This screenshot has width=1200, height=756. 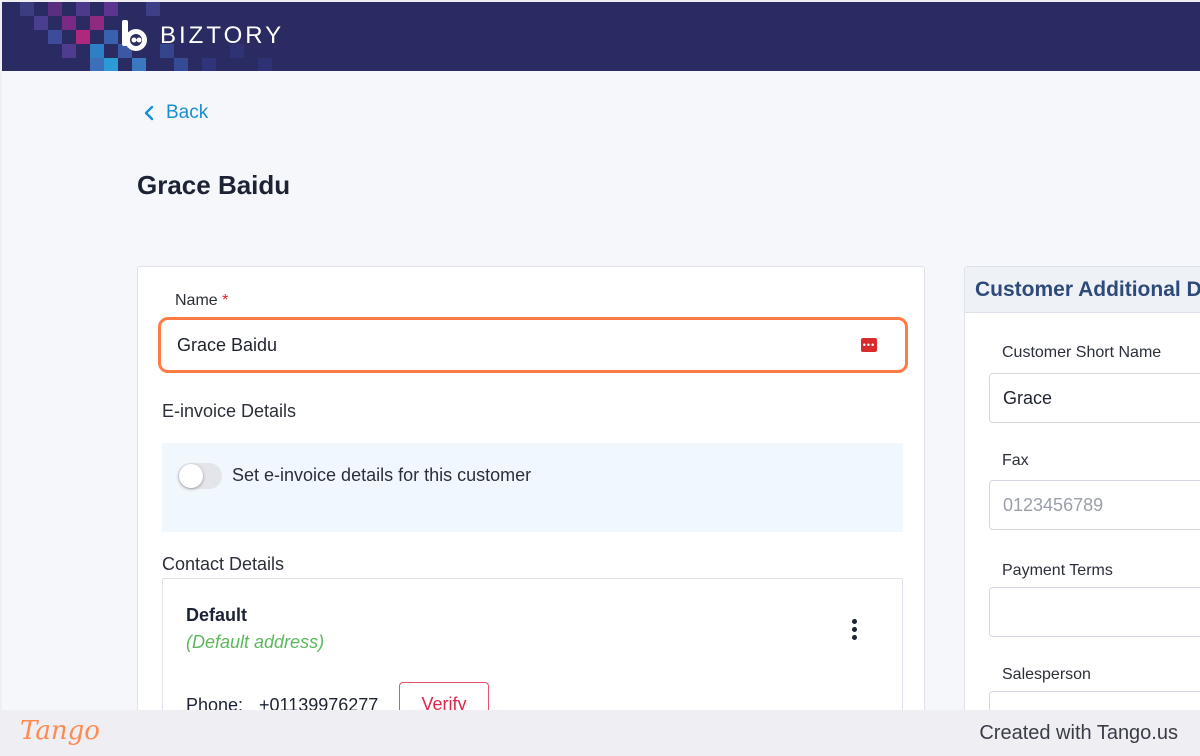 I want to click on brand-logo: BIZTORY, so click(x=201, y=36).